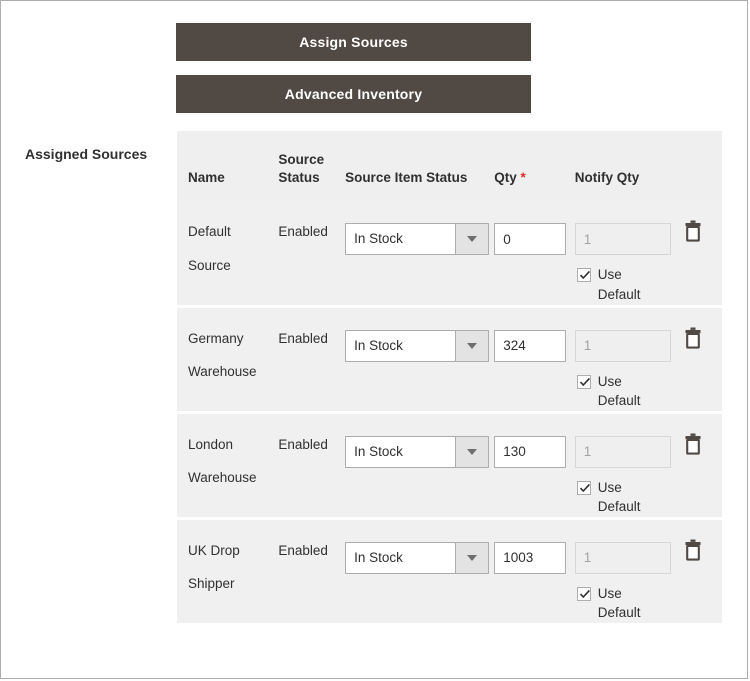 The width and height of the screenshot is (750, 681). I want to click on advanced-inventory-button: Advanced Inventory, so click(353, 94).